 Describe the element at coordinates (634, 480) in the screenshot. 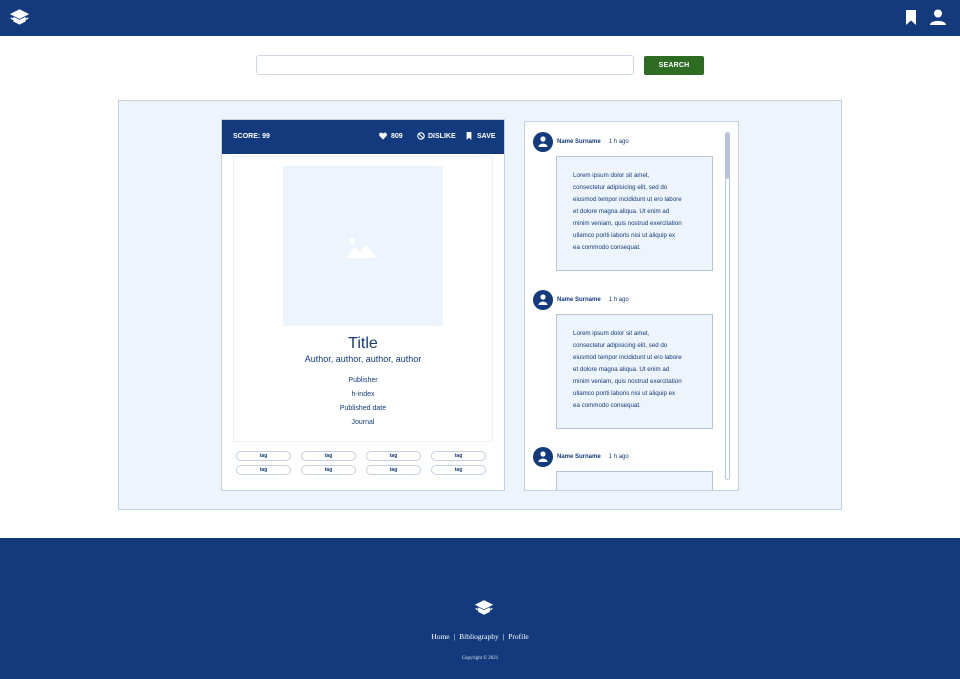

I see `comment-body` at that location.